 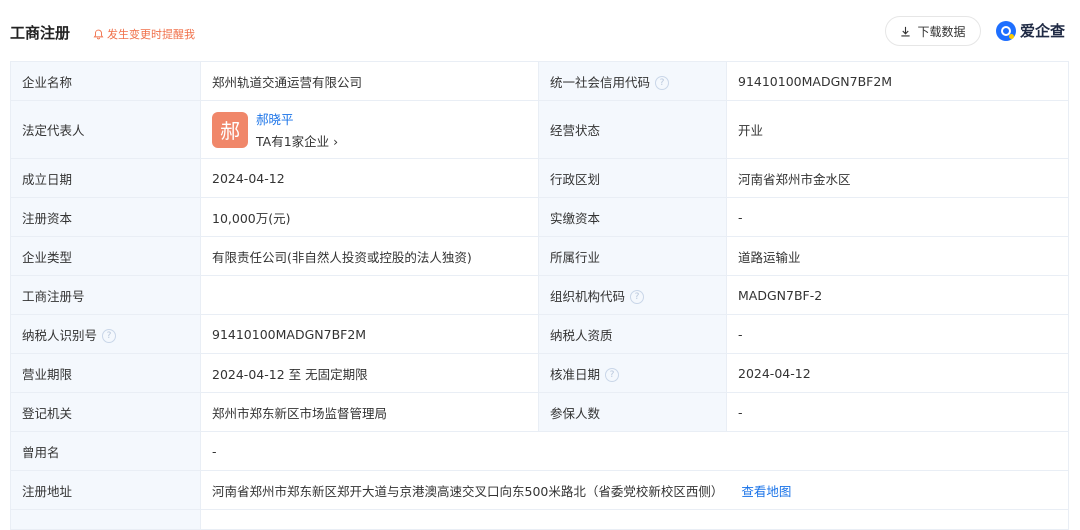 What do you see at coordinates (632, 373) in the screenshot?
I see `label-approval-date: 核准日期?` at bounding box center [632, 373].